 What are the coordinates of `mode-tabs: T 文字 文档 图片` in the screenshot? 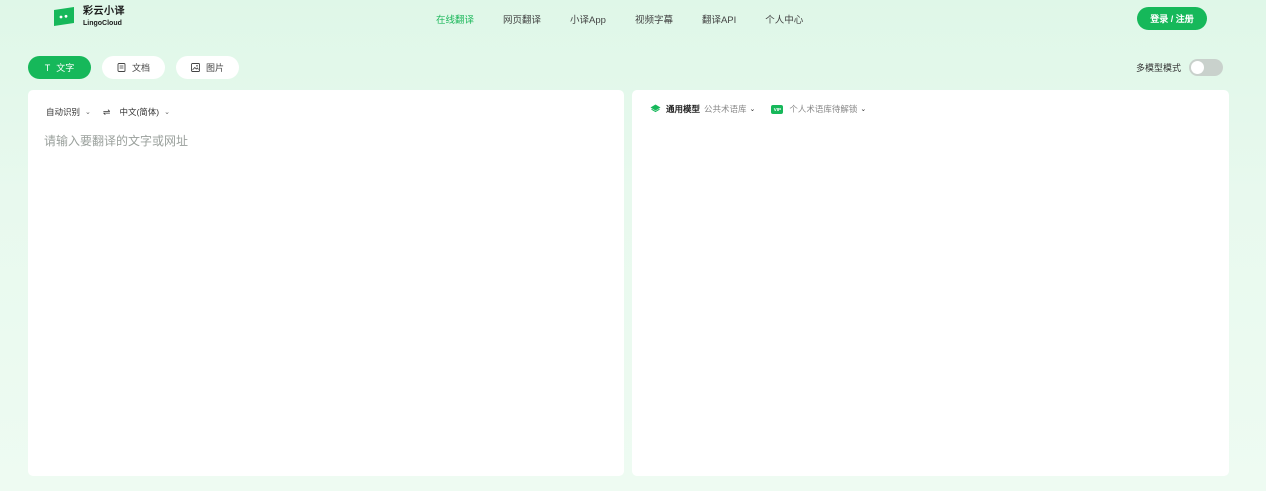 It's located at (139, 67).